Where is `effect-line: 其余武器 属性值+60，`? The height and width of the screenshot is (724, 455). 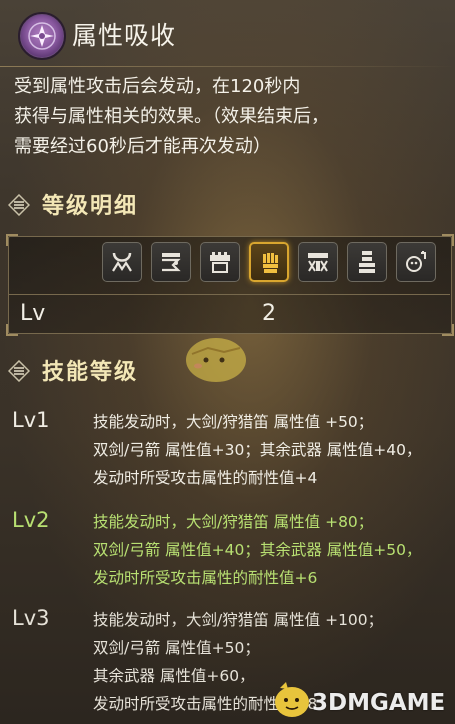 effect-line: 其余武器 属性值+60， is located at coordinates (174, 676).